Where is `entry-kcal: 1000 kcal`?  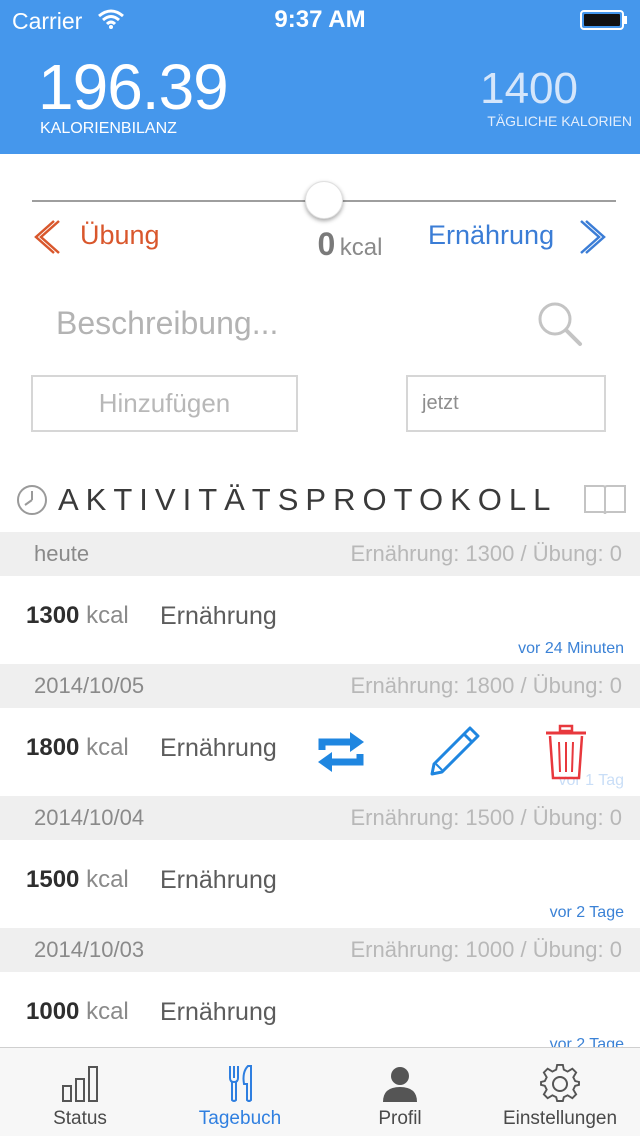 entry-kcal: 1000 kcal is located at coordinates (77, 1012).